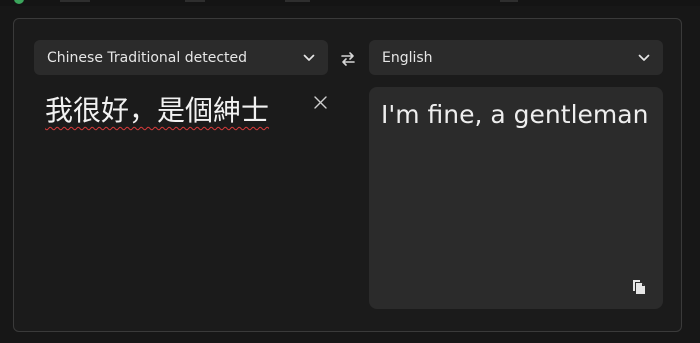 Image resolution: width=700 pixels, height=343 pixels. I want to click on swap-arrows-icon, so click(348, 61).